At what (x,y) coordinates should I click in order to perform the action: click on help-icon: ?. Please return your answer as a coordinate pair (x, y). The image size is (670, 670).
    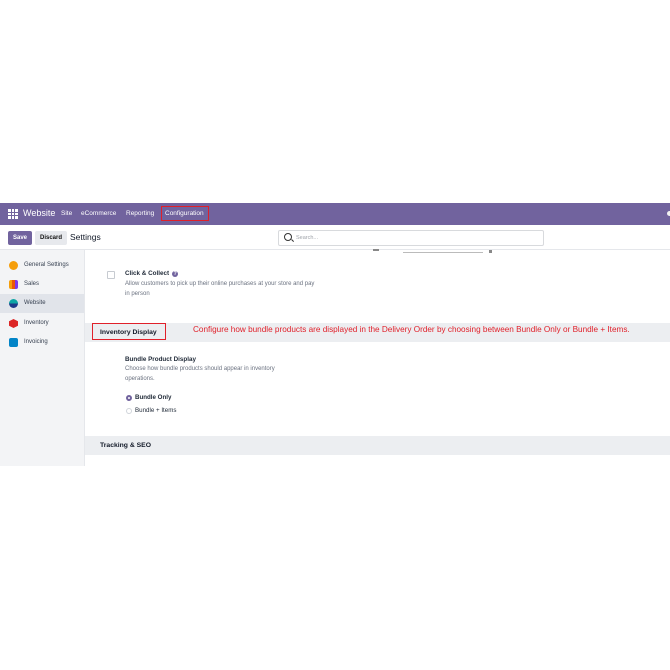
    Looking at the image, I should click on (175, 274).